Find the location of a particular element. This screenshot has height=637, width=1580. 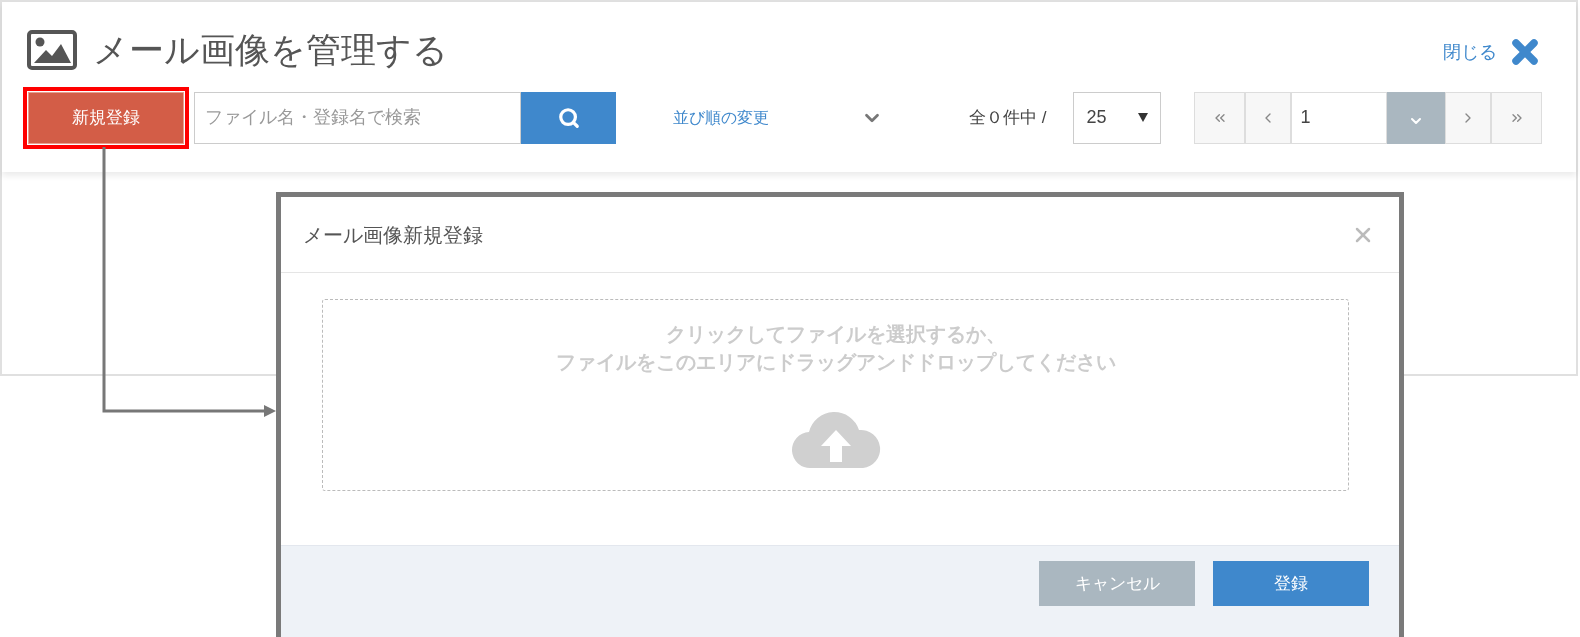

record-count: 全０件中 / is located at coordinates (1008, 117).